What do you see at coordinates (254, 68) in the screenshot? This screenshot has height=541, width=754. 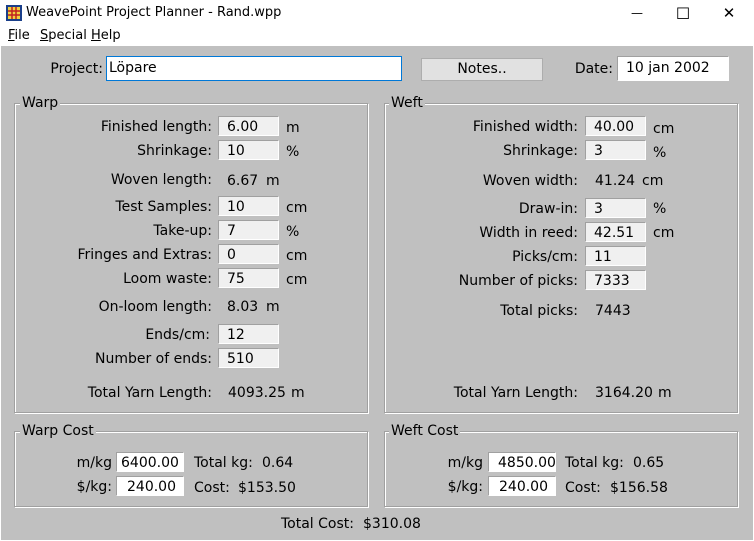 I see `project-input: Löpare` at bounding box center [254, 68].